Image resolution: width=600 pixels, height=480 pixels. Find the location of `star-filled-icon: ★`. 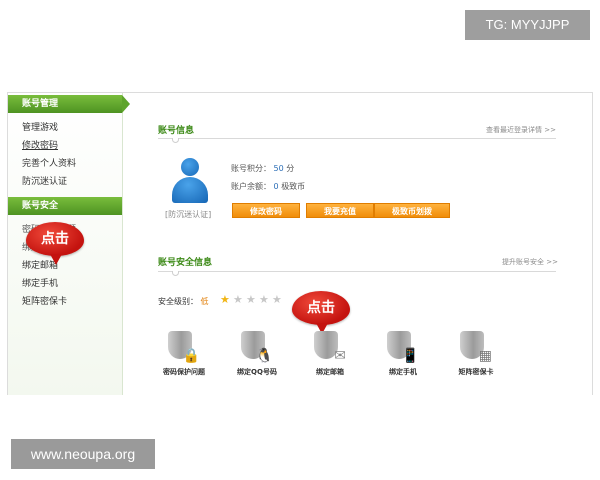

star-filled-icon: ★ is located at coordinates (225, 299).